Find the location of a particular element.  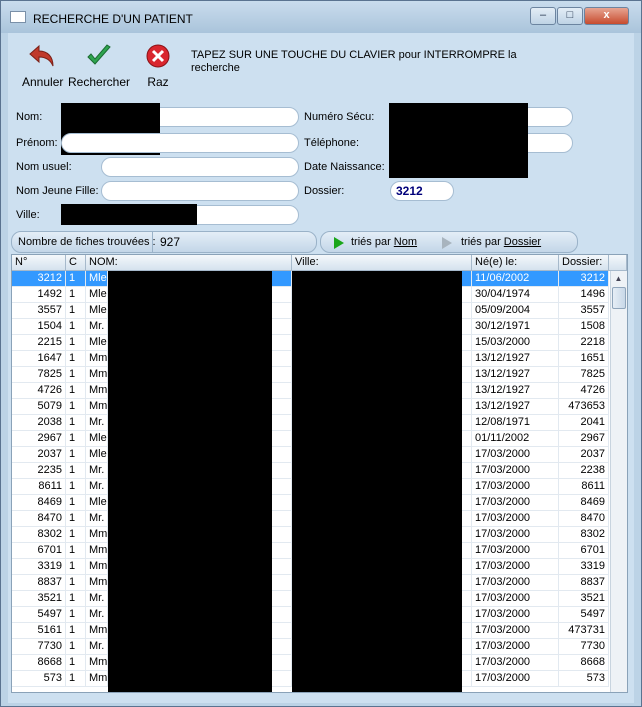

results-count-label: Nombre de fiches trouvées : is located at coordinates (87, 242).